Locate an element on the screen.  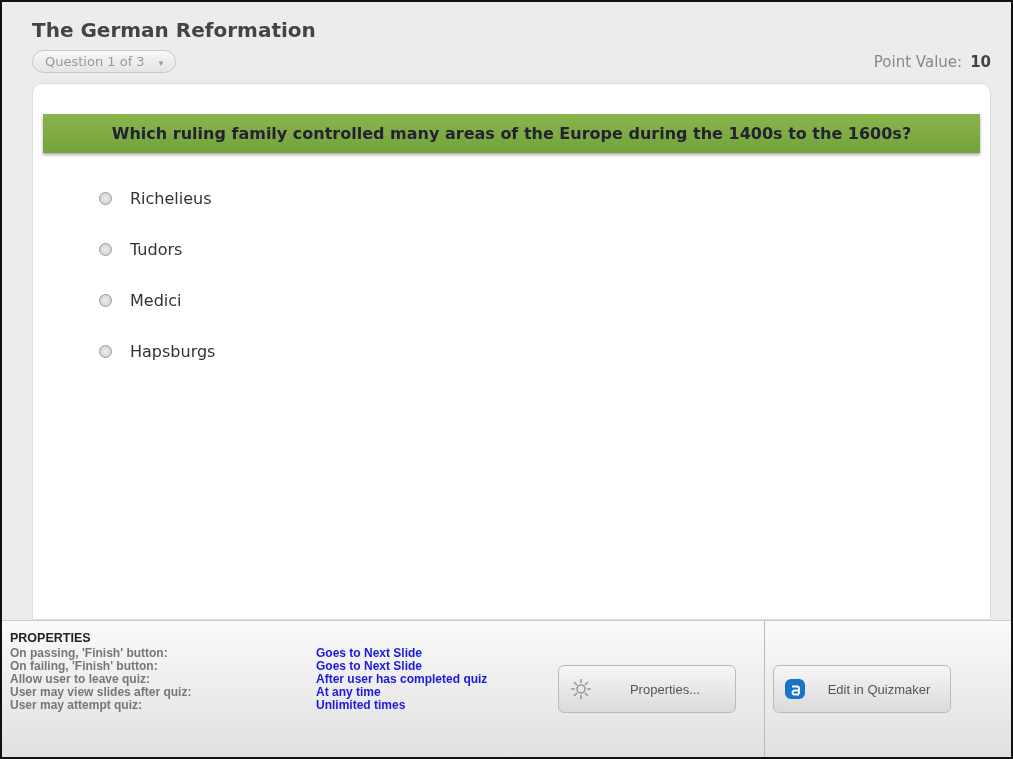
quiz-title: The German Reformation is located at coordinates (174, 30).